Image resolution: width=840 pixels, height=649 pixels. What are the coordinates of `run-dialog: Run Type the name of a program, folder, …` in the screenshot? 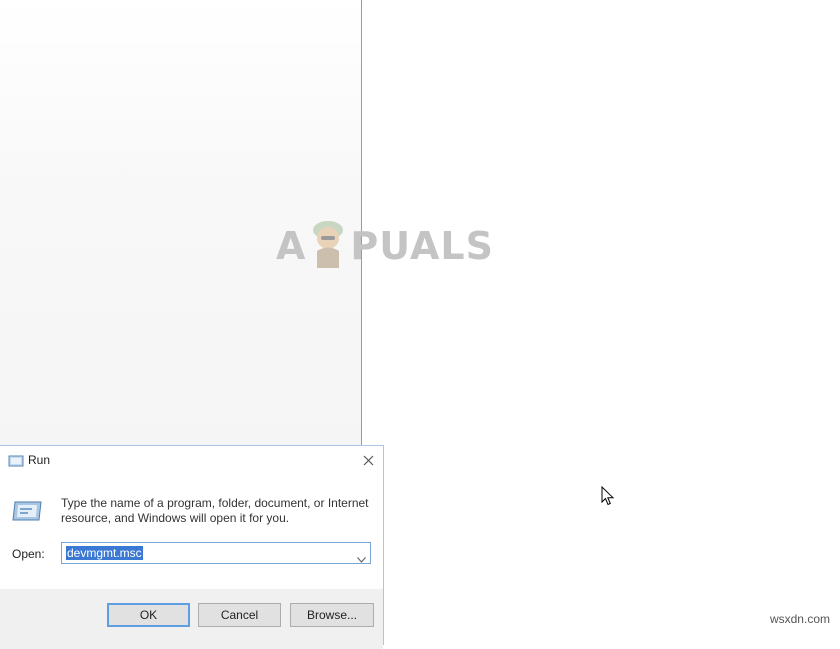 It's located at (192, 547).